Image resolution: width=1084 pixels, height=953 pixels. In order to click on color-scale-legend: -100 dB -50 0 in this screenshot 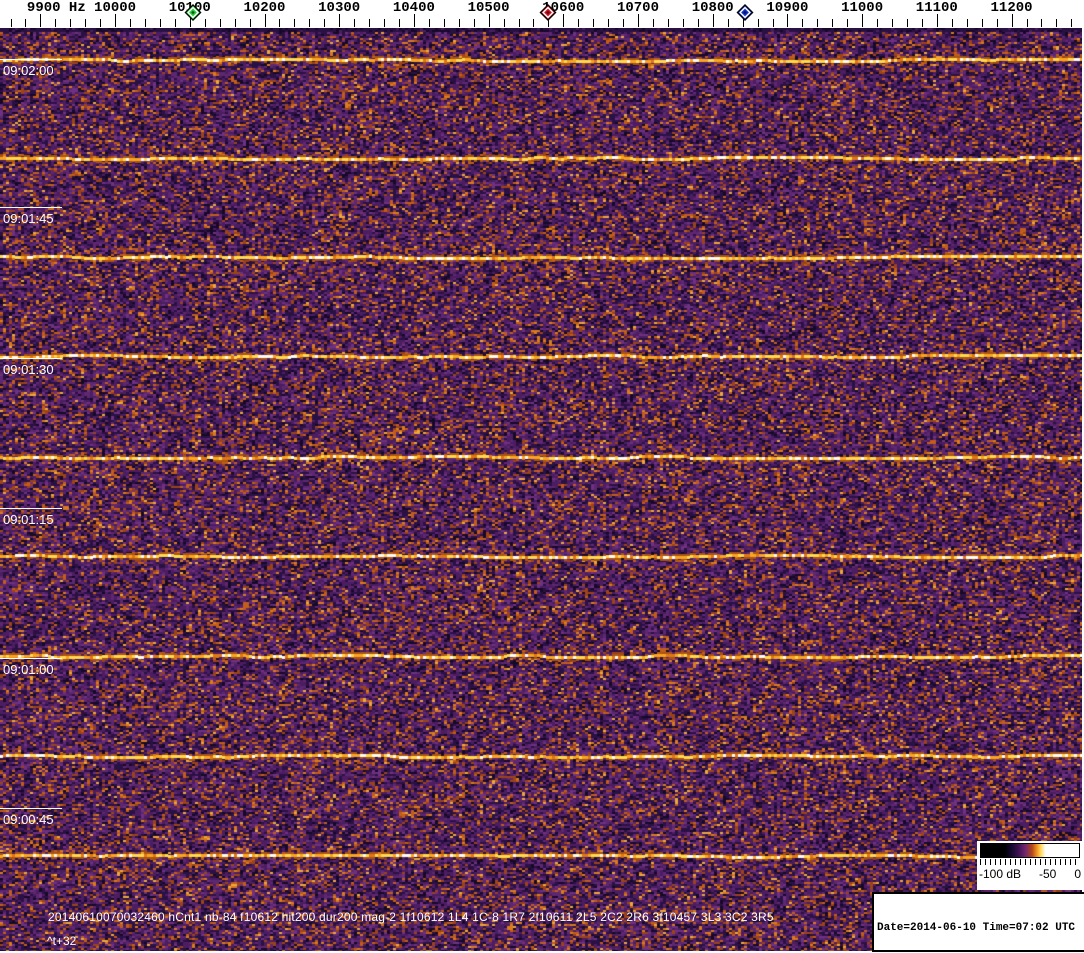, I will do `click(1030, 865)`.